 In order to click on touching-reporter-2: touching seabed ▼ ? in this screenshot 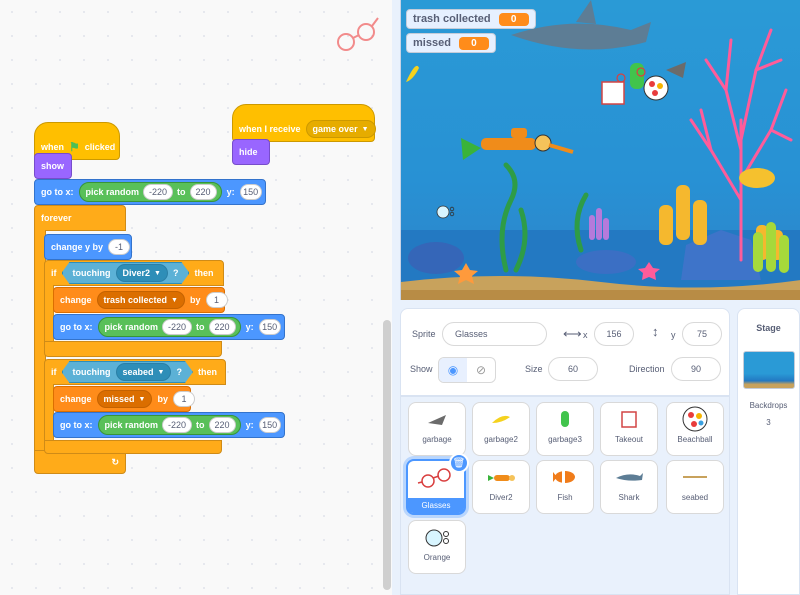, I will do `click(127, 372)`.